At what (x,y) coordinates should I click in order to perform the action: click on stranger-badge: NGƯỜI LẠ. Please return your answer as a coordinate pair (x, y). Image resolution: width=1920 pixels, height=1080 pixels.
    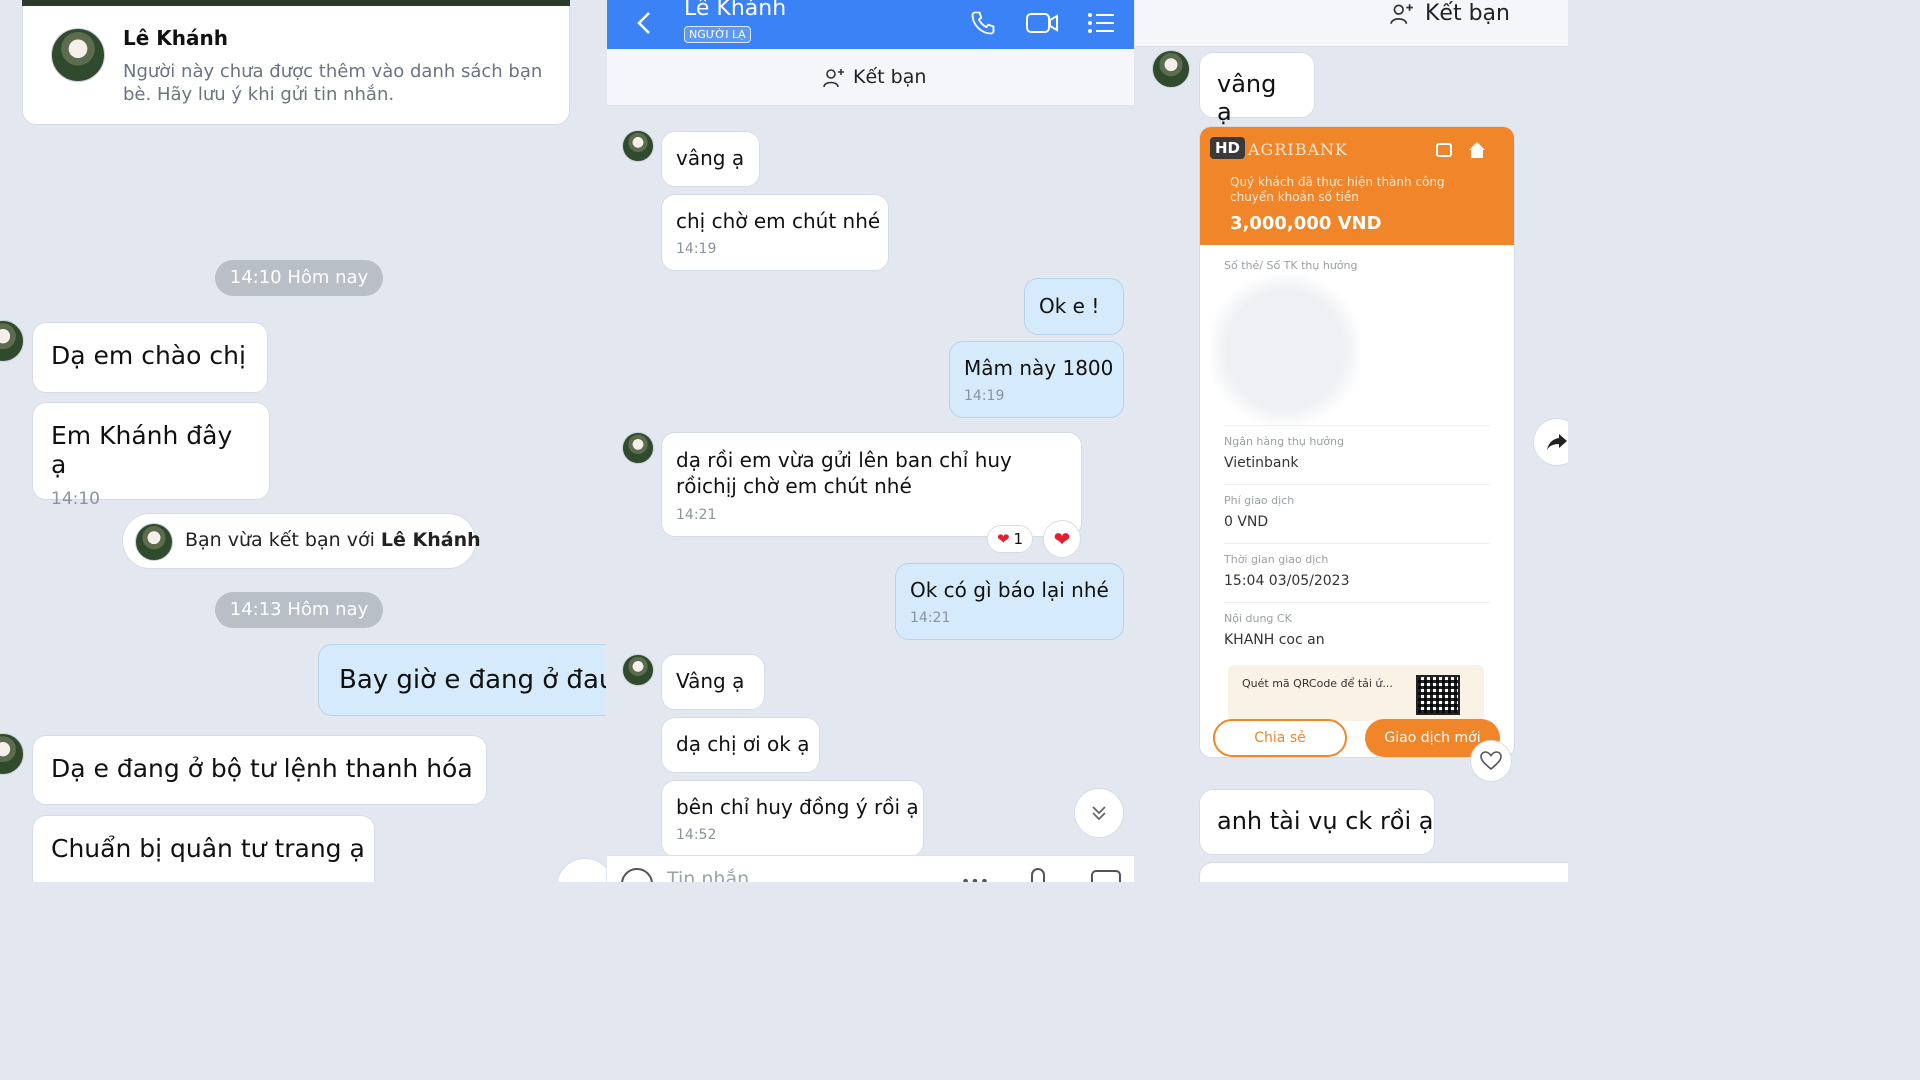
    Looking at the image, I should click on (717, 34).